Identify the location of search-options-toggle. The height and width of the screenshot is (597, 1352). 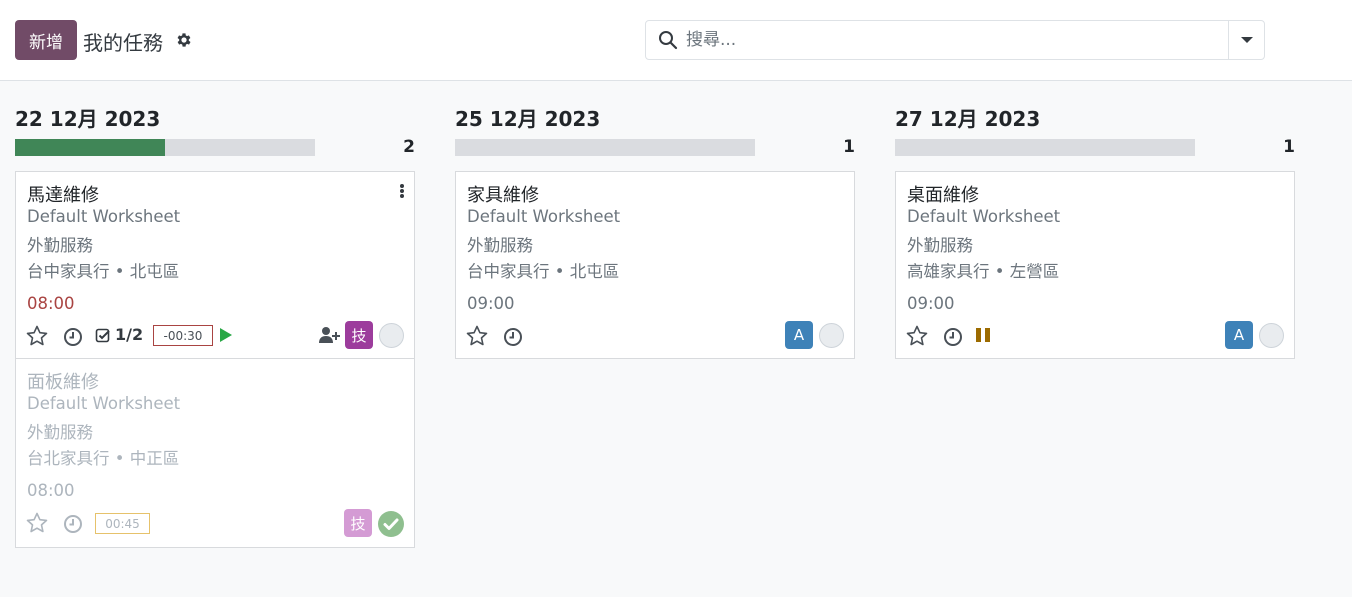
(1246, 40).